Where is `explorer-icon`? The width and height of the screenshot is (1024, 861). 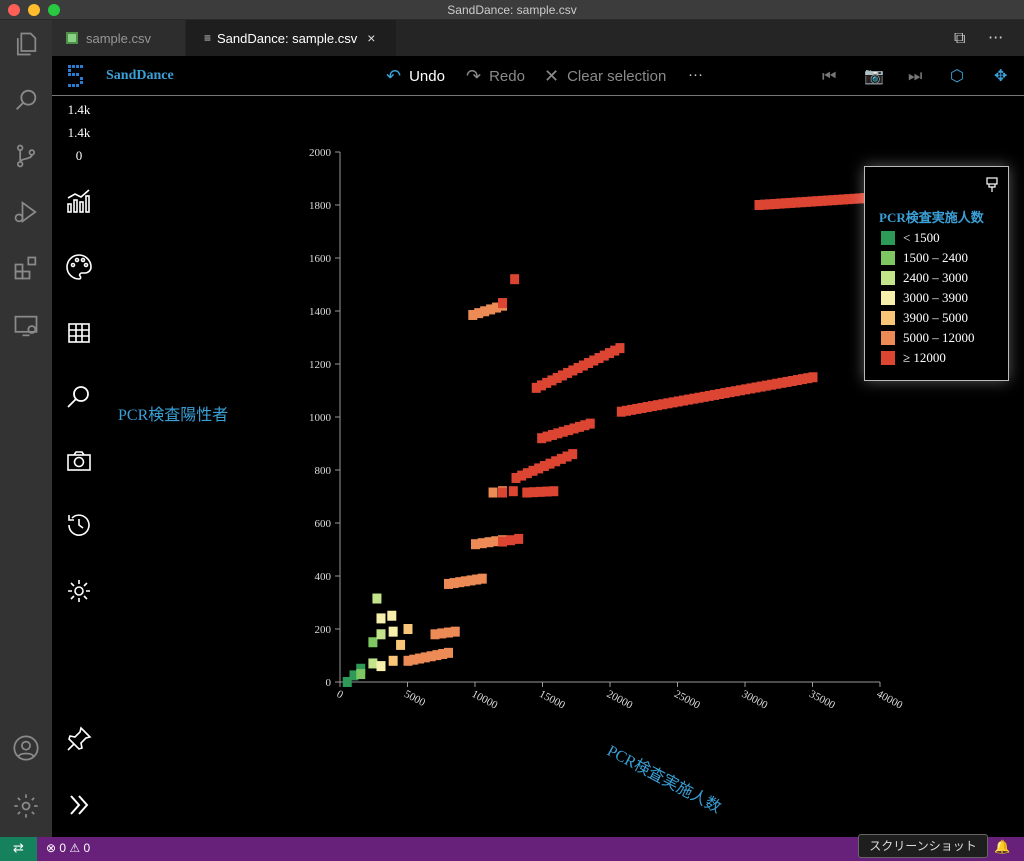
explorer-icon is located at coordinates (26, 44).